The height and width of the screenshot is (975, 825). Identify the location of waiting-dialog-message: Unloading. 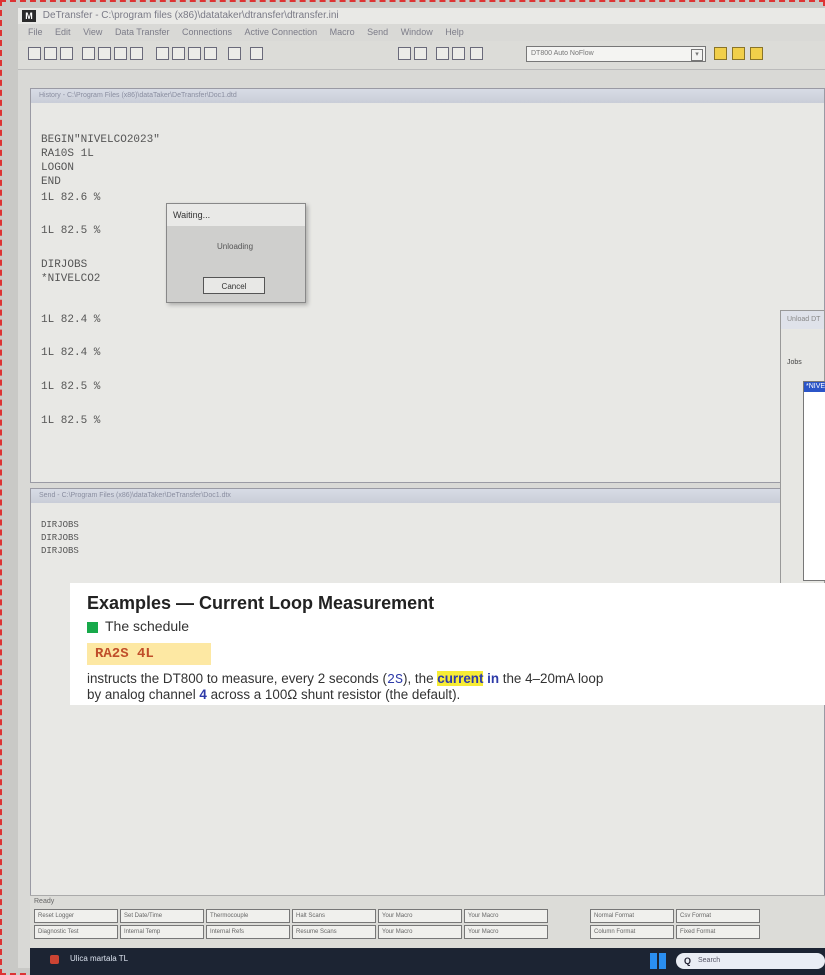
(235, 246).